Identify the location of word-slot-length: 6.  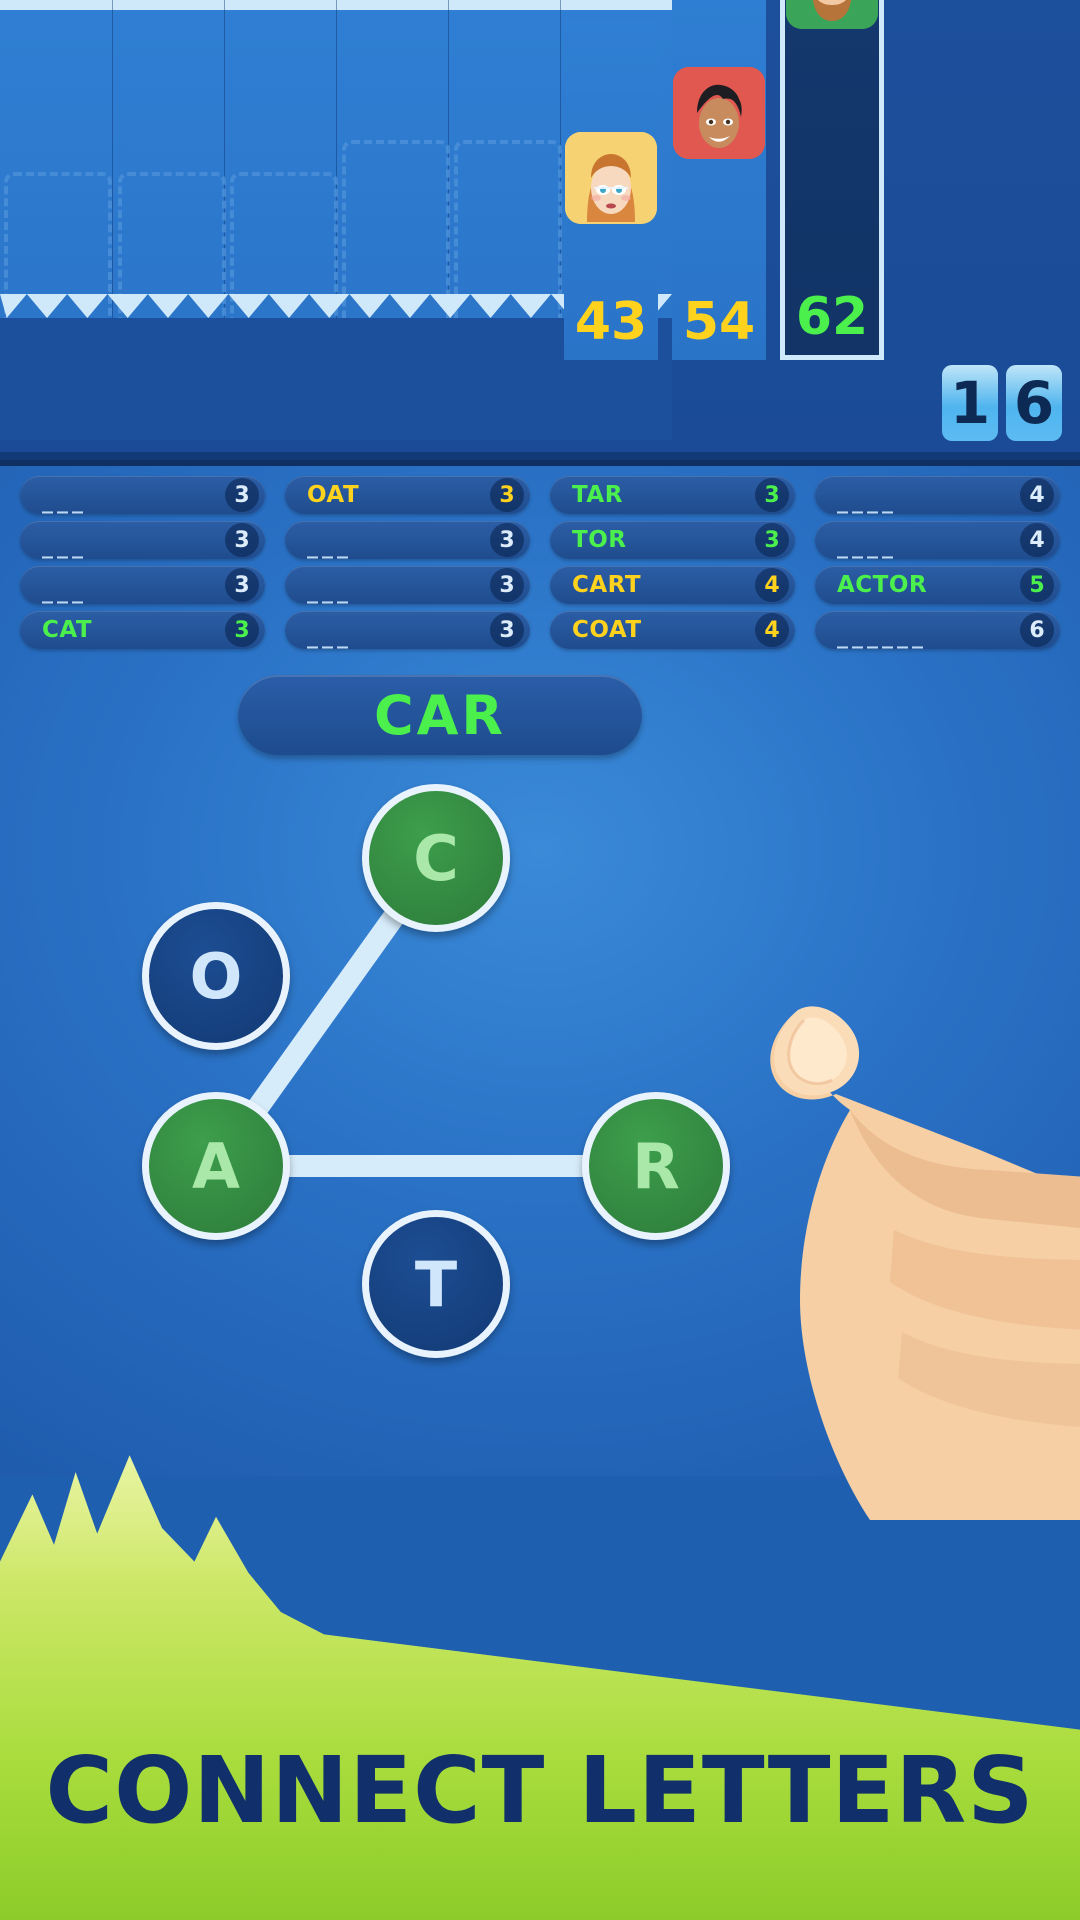
(1037, 630).